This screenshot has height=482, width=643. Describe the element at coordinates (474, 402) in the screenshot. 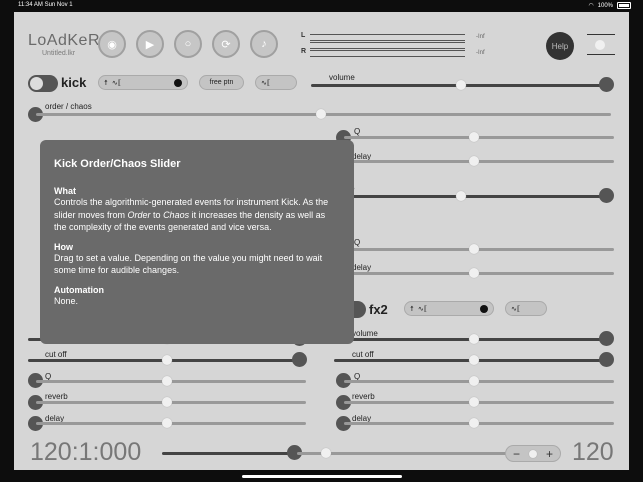

I see `right-fx-reverb-knob` at that location.